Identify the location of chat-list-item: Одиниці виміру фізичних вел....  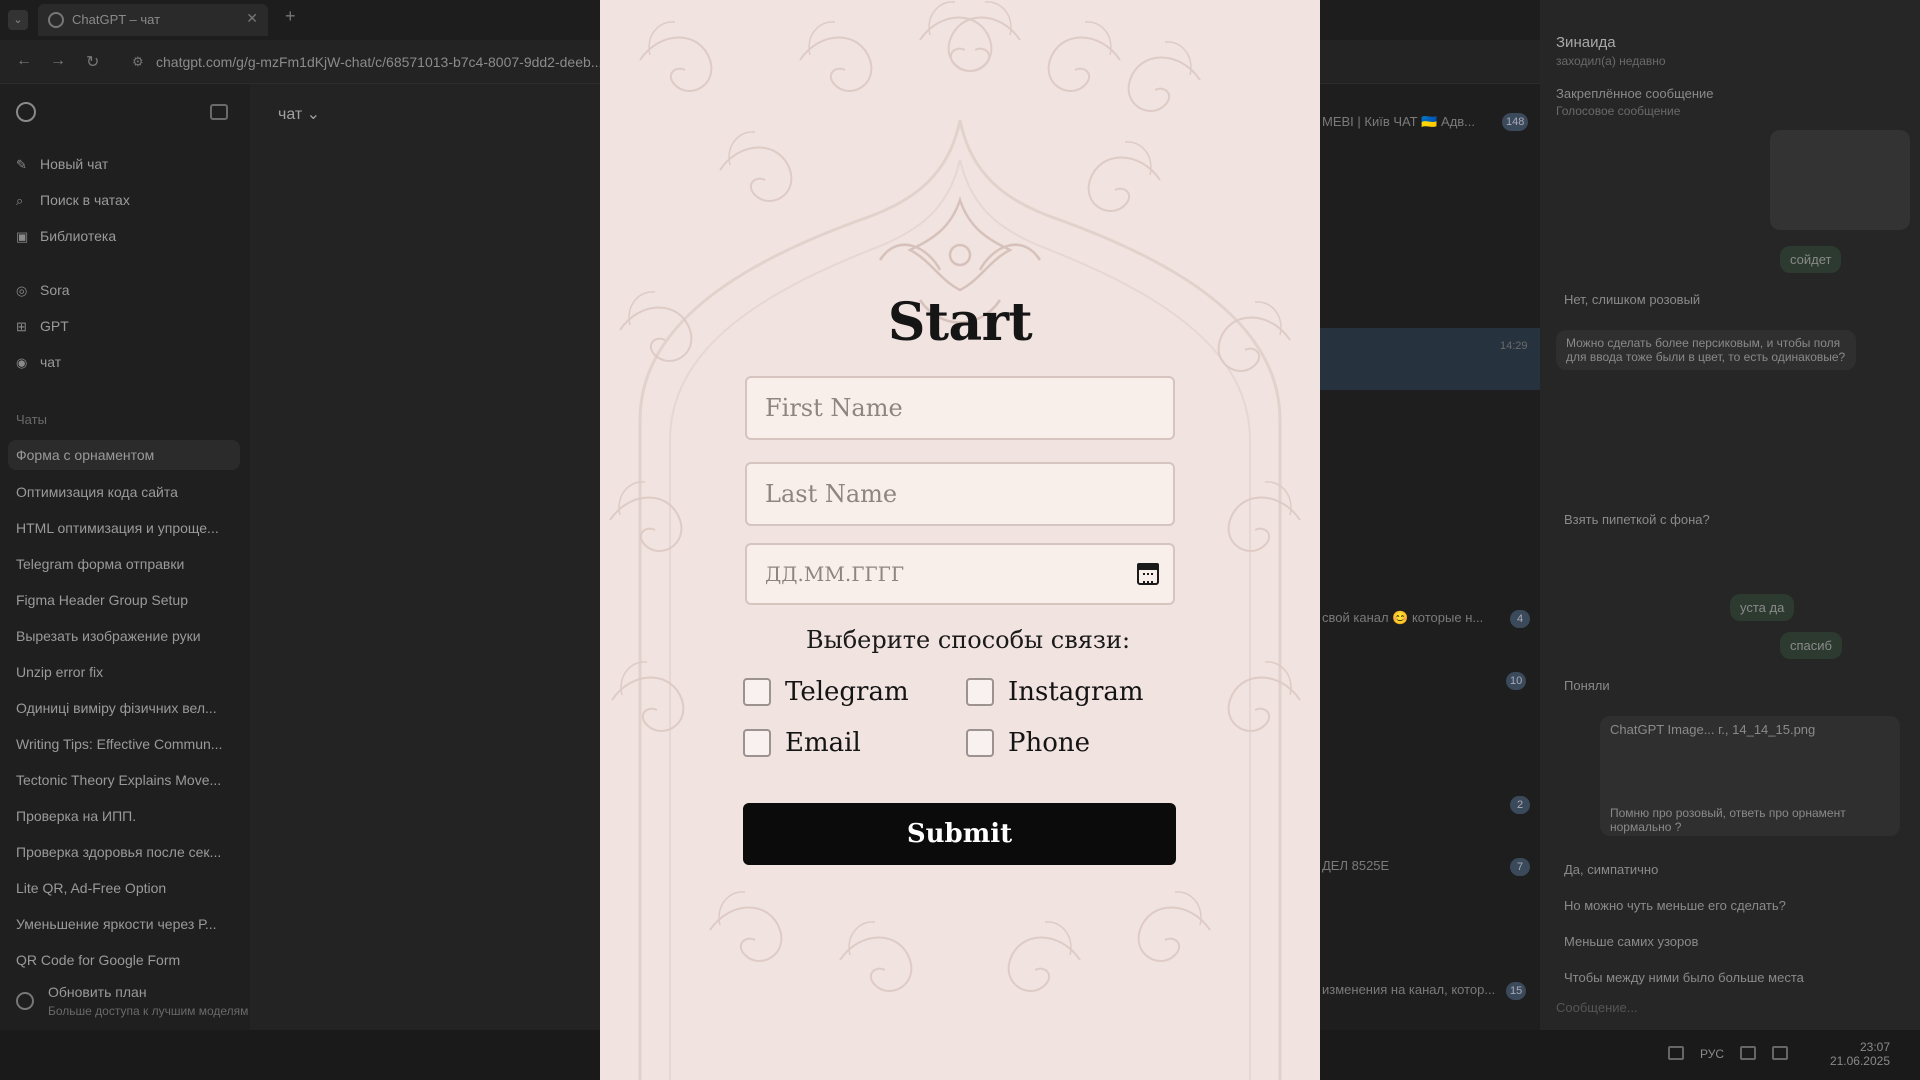
(126, 708).